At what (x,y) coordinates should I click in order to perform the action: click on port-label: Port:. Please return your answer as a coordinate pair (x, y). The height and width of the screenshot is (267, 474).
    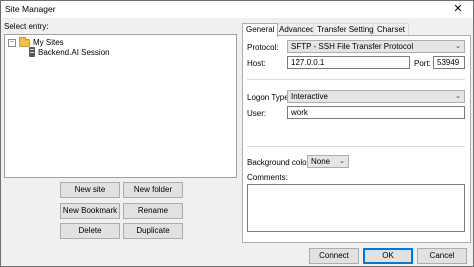
    Looking at the image, I should click on (422, 63).